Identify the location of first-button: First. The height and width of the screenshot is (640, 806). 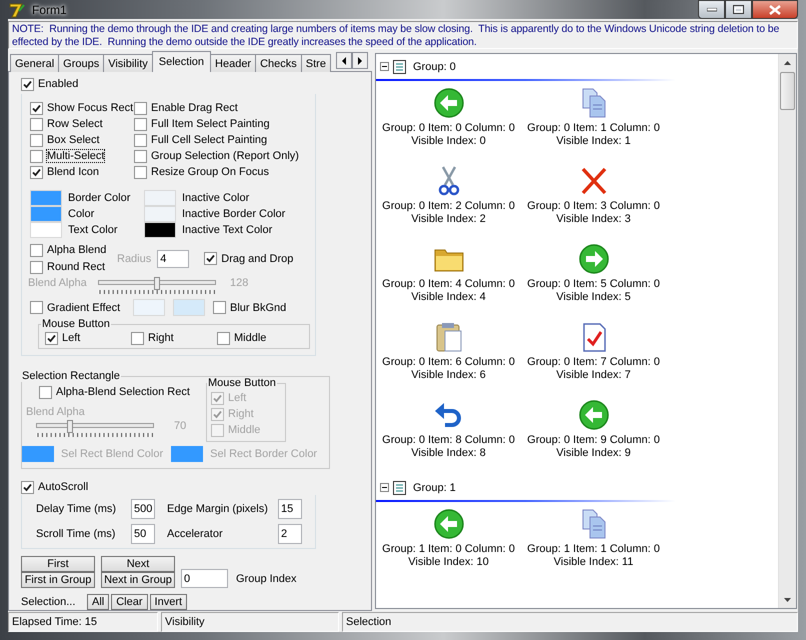
(58, 564).